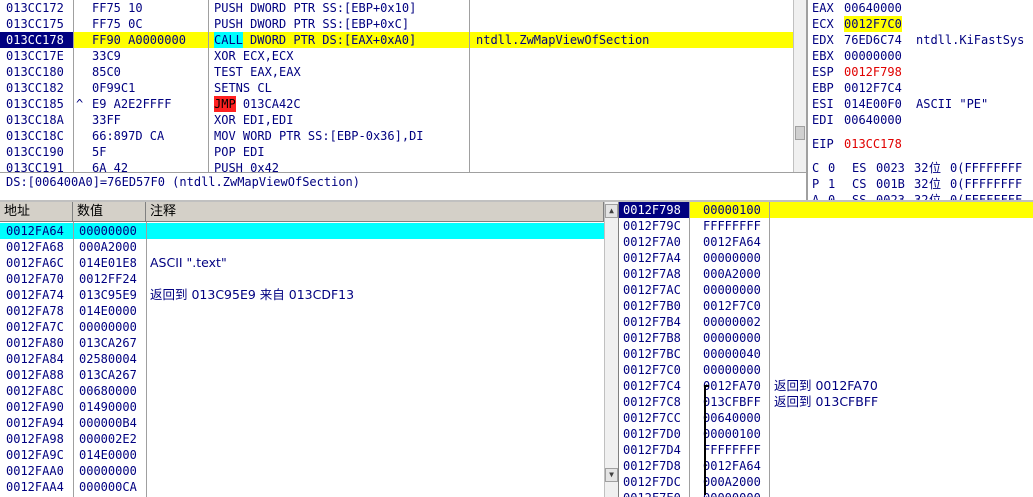 The height and width of the screenshot is (497, 1033). Describe the element at coordinates (732, 354) in the screenshot. I see `stack-value: 00000040` at that location.